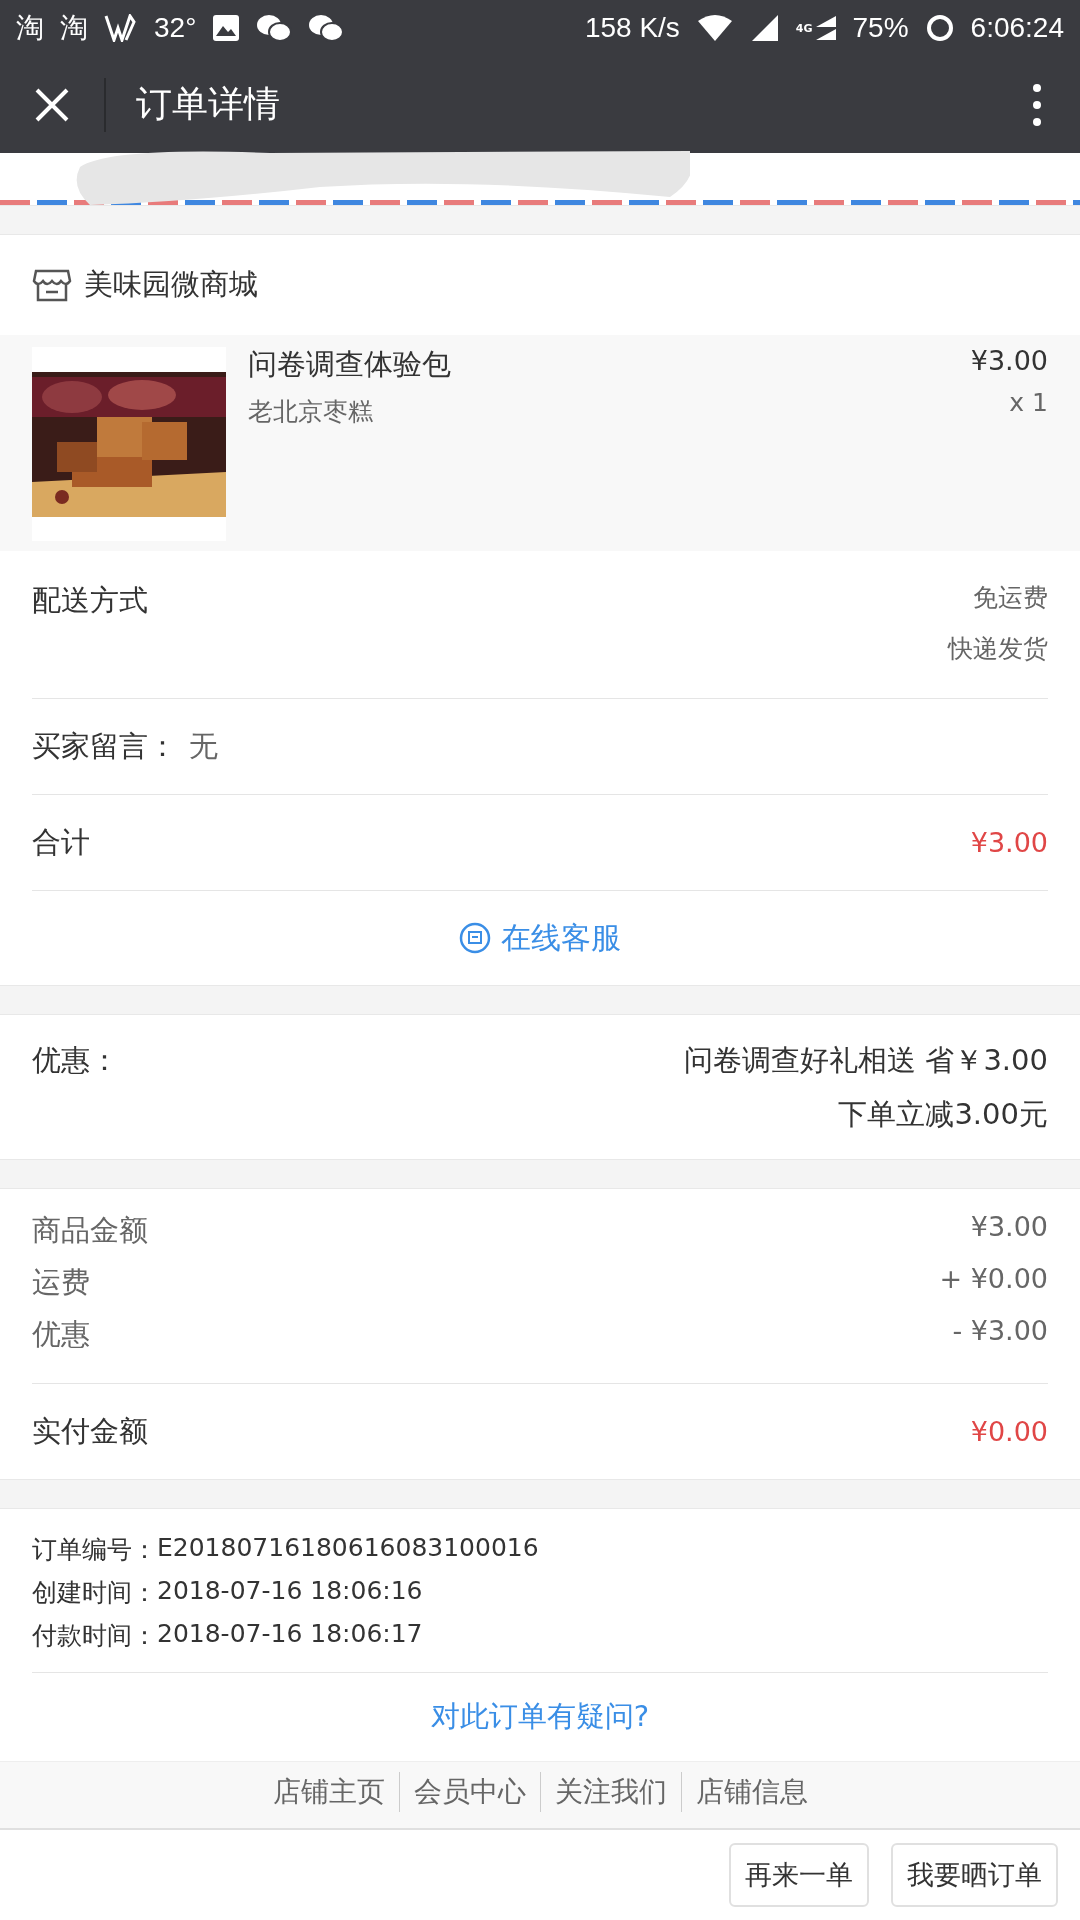 Image resolution: width=1080 pixels, height=1920 pixels. Describe the element at coordinates (290, 1591) in the screenshot. I see `order-info-value: 2018-07-16 18:06:16` at that location.